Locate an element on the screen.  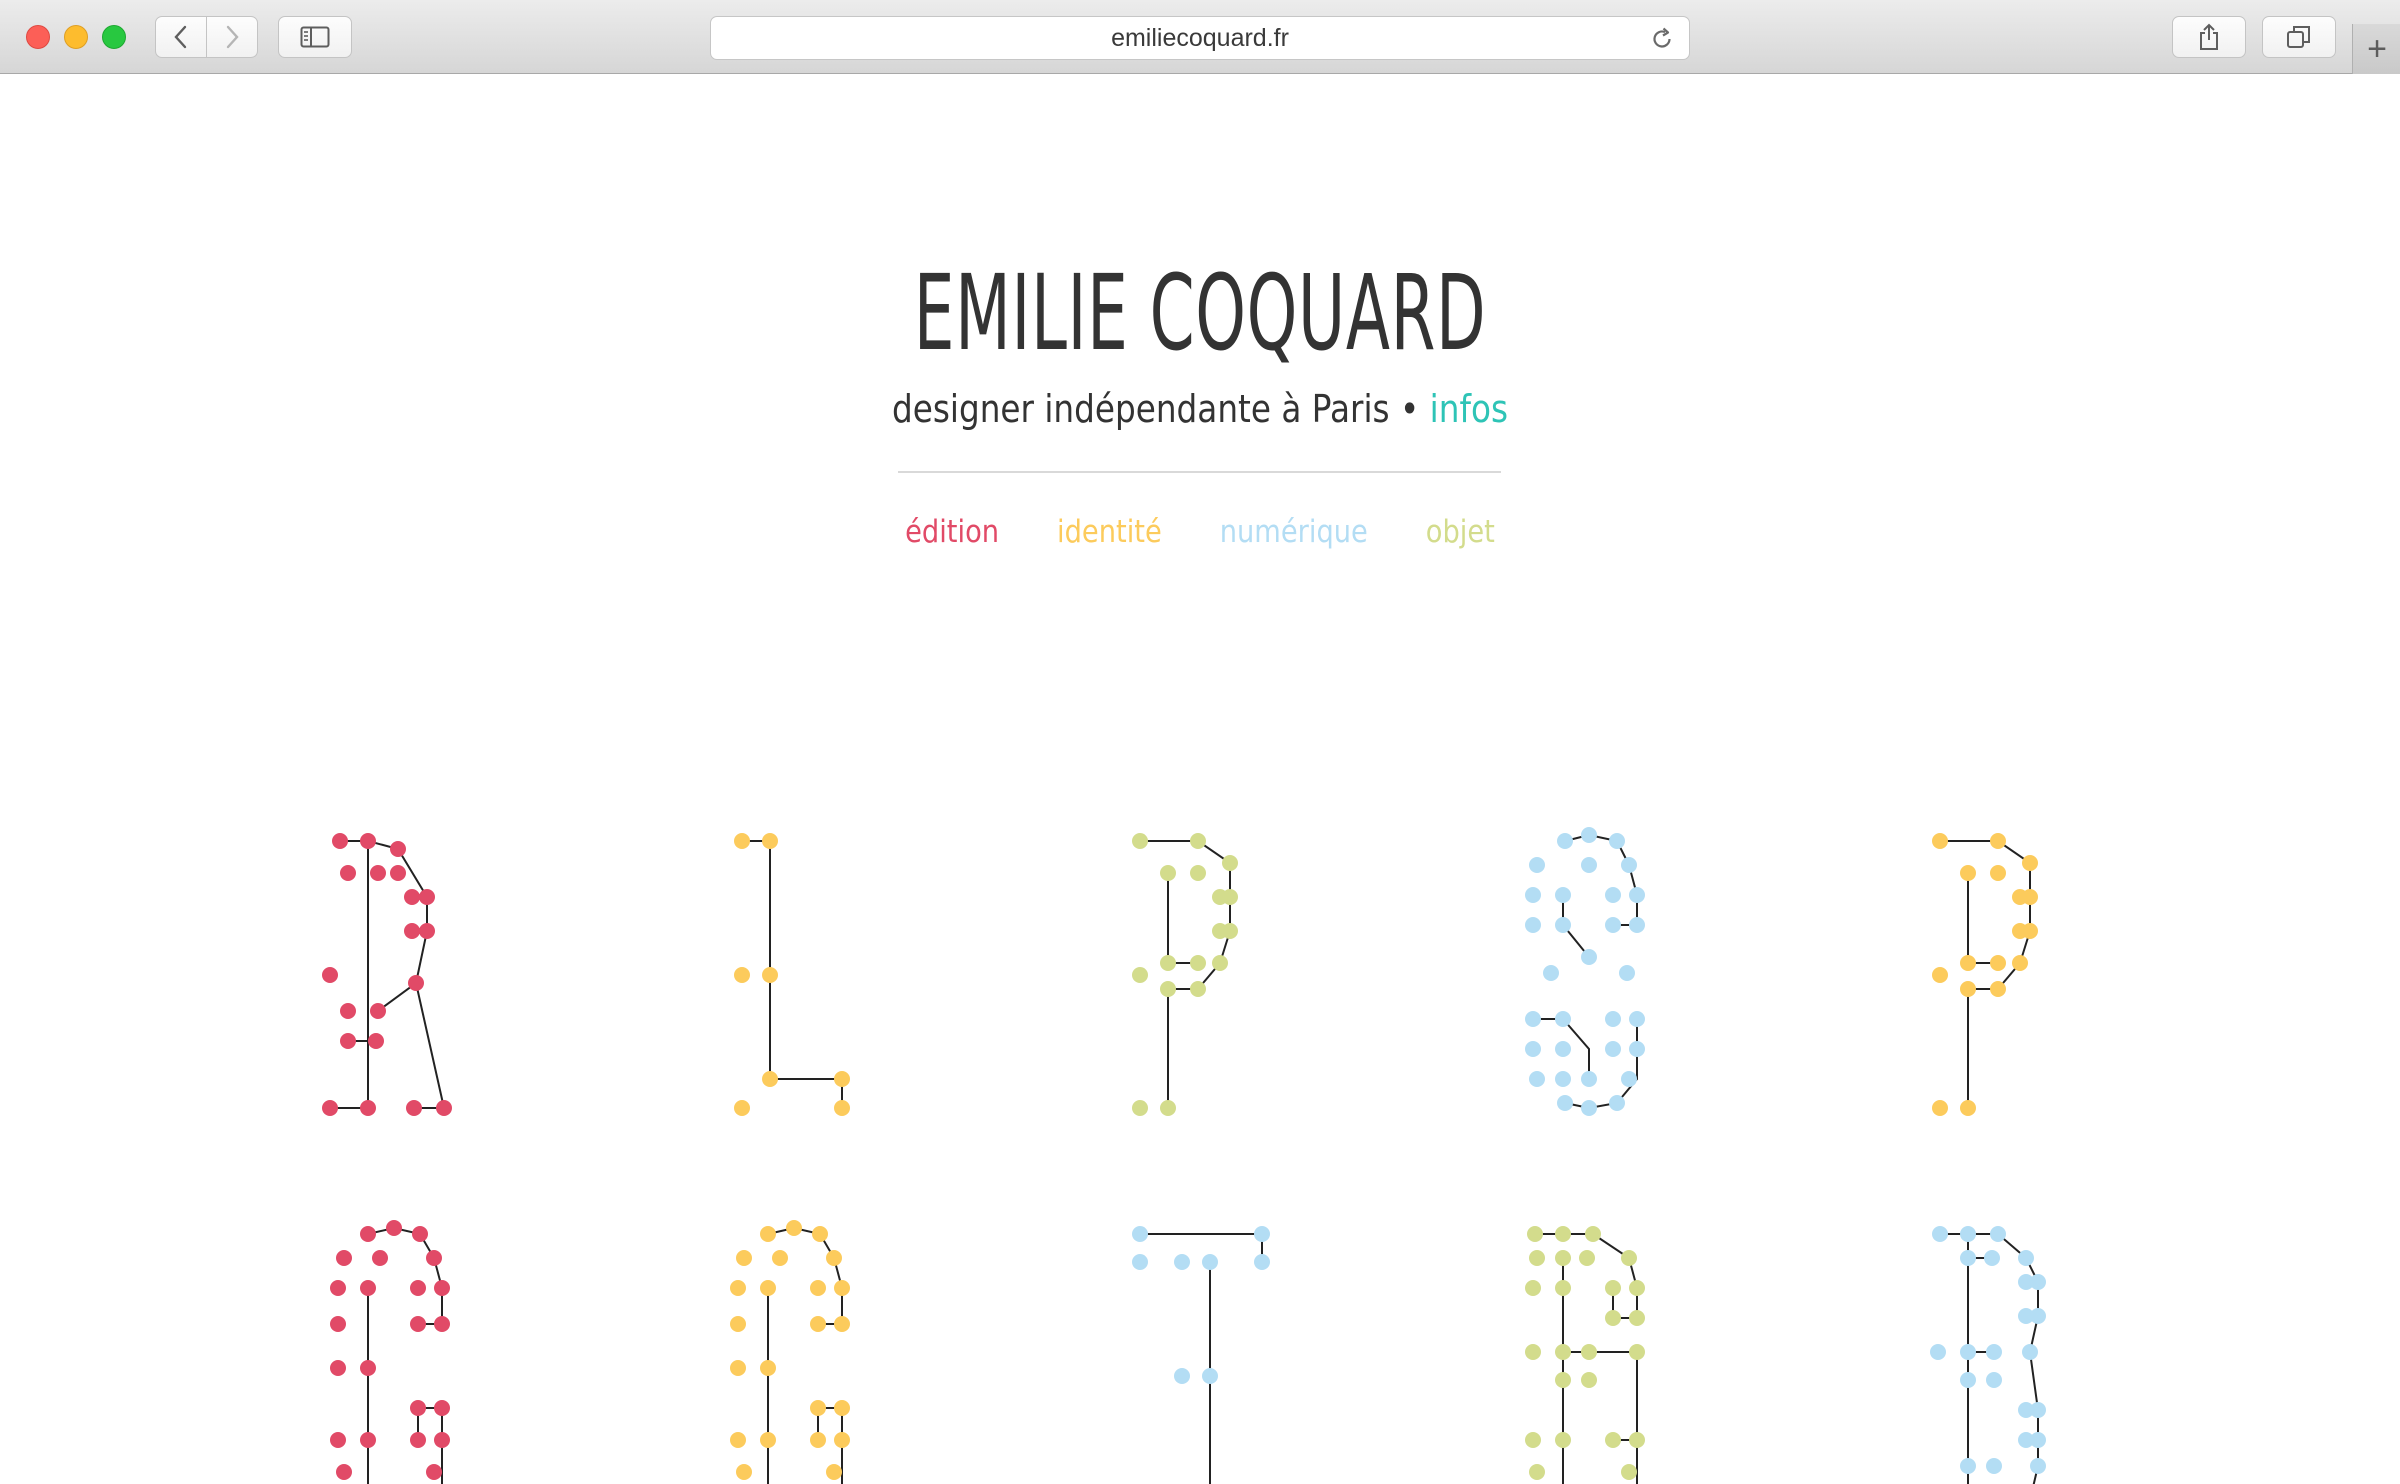
back-button is located at coordinates (181, 37).